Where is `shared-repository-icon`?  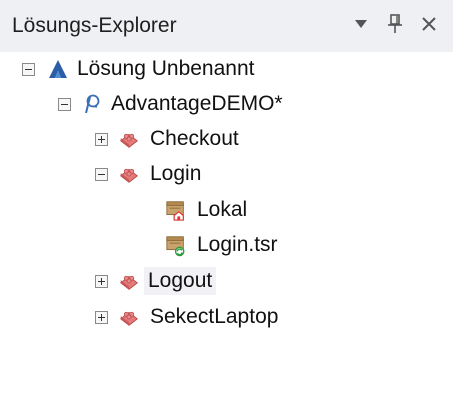
shared-repository-icon is located at coordinates (176, 245).